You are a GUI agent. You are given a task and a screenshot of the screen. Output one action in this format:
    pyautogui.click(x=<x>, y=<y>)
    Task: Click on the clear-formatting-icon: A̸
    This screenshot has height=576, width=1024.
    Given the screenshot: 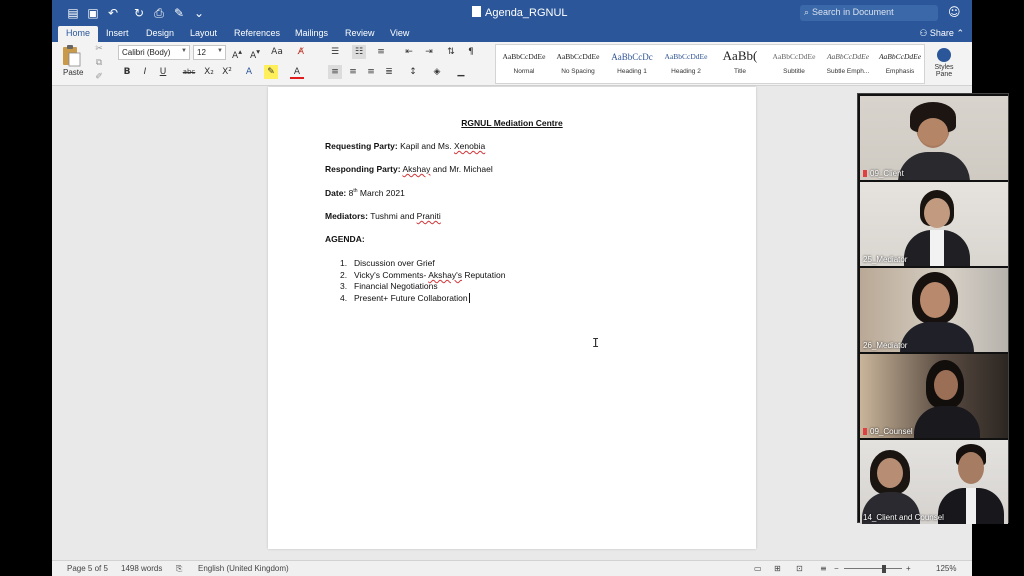 What is the action you would take?
    pyautogui.click(x=301, y=52)
    